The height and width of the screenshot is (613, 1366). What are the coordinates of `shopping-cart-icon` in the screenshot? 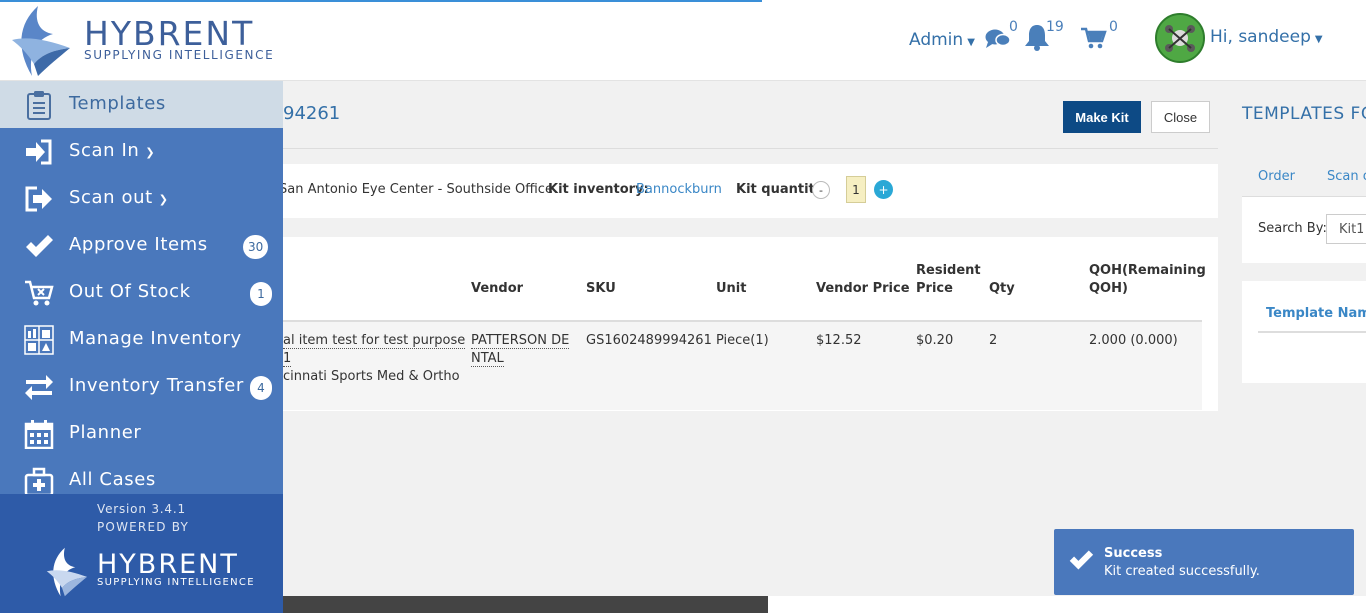 It's located at (1094, 38).